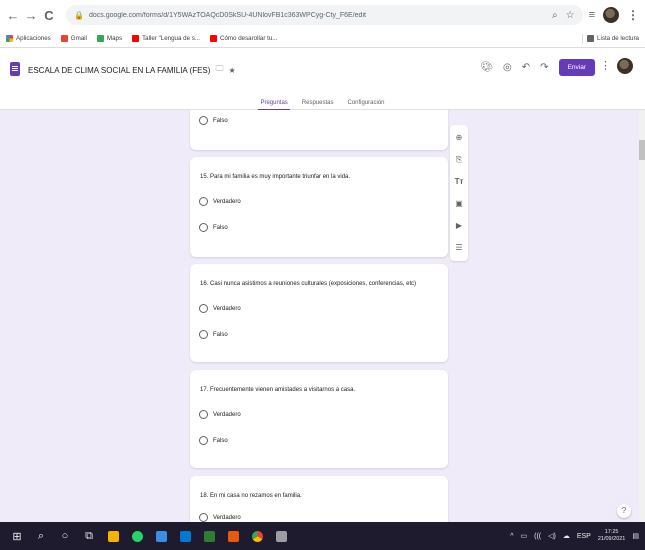  Describe the element at coordinates (17, 536) in the screenshot. I see `start-icon: ⊞` at that location.